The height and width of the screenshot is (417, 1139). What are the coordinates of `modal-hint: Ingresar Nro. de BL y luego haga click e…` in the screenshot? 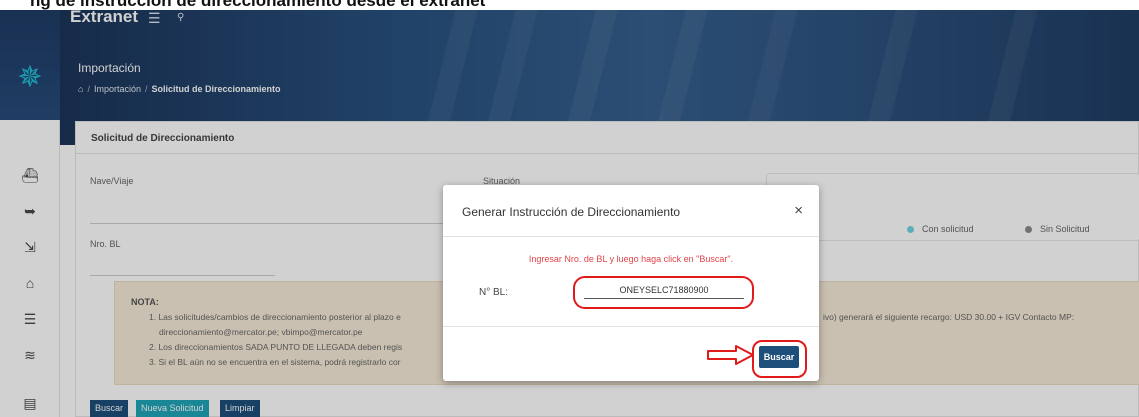 It's located at (631, 259).